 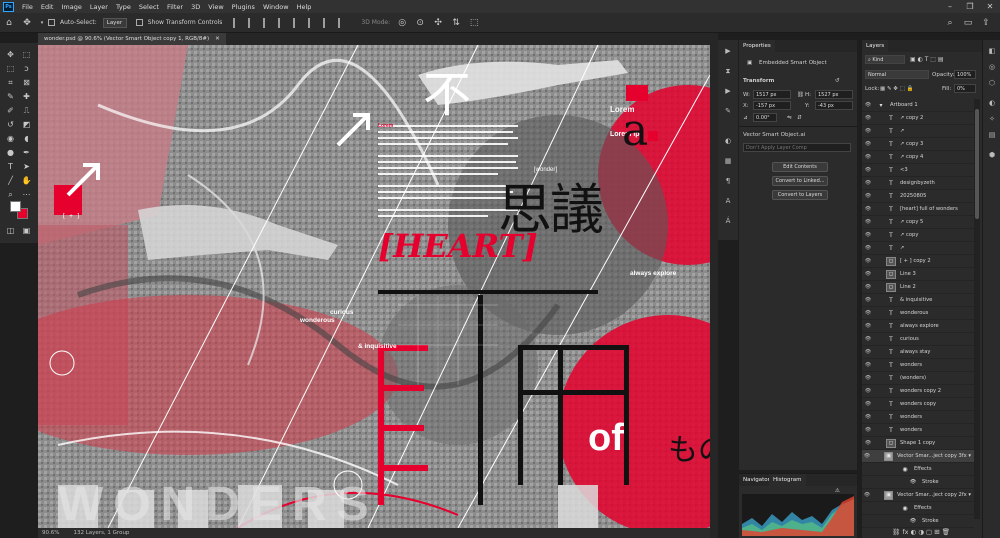 I want to click on reset-transform-icon: ↺, so click(x=837, y=81).